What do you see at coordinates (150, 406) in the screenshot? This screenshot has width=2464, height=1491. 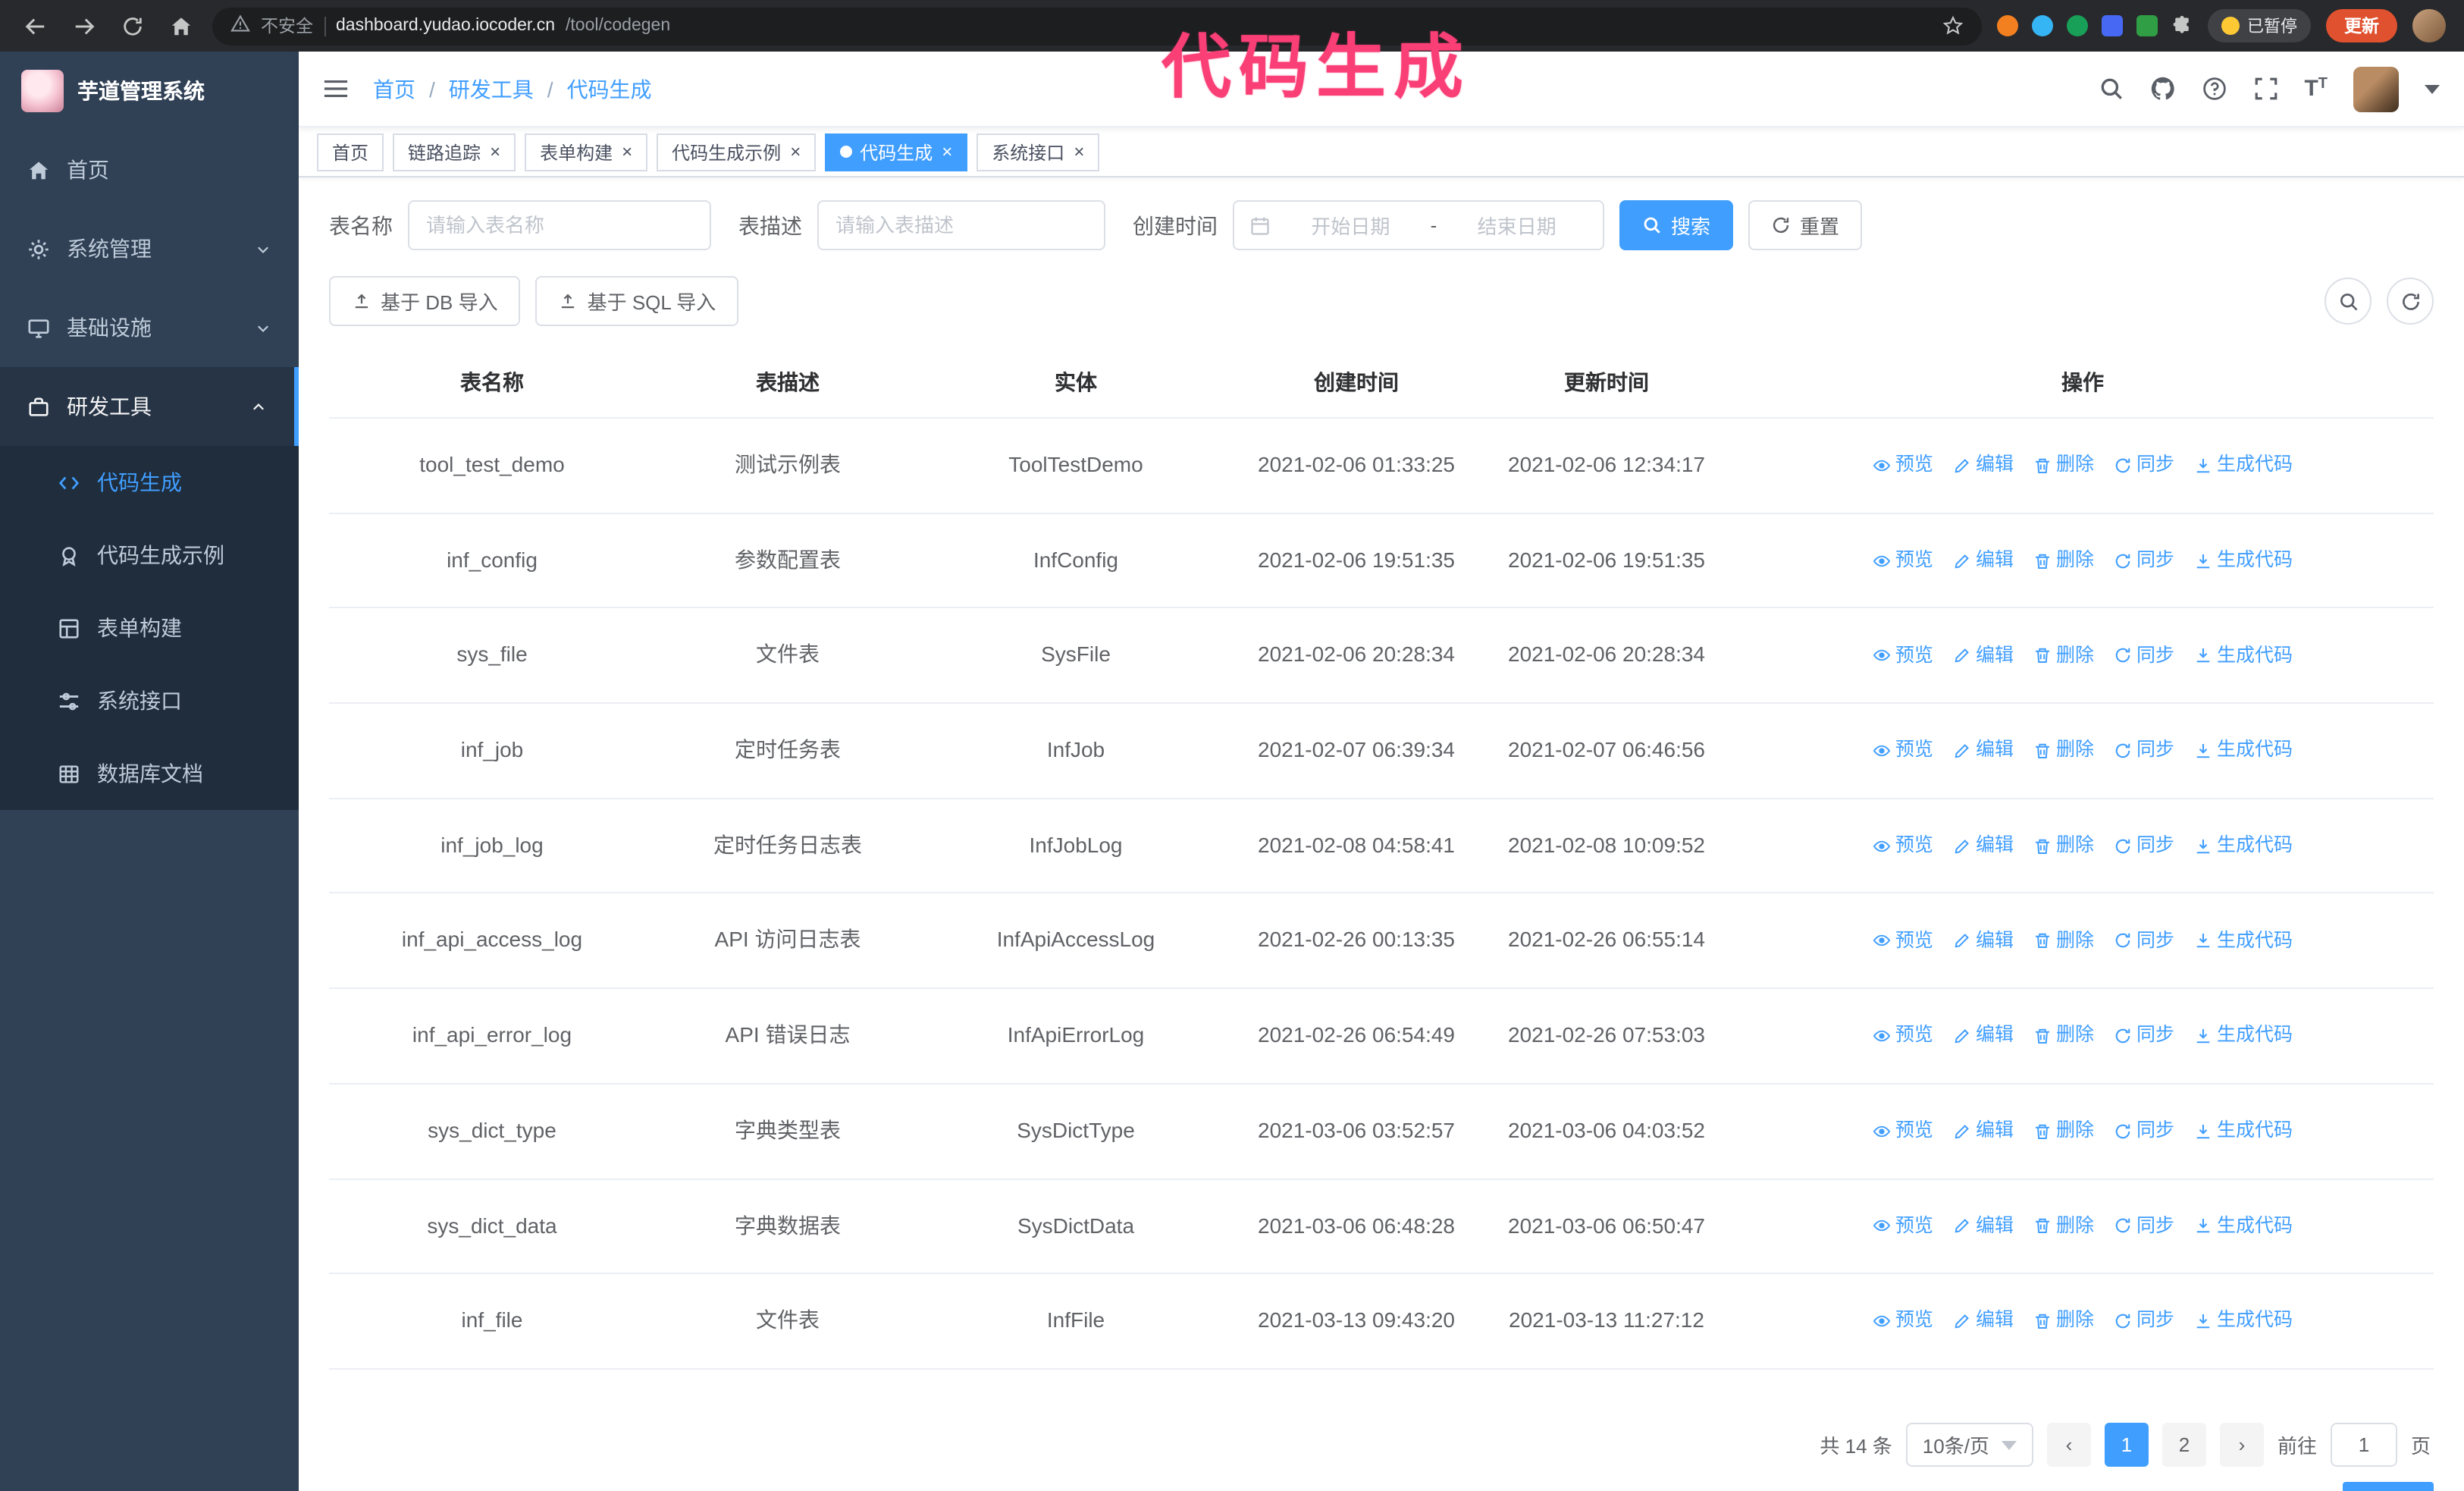 I see `sidebar-item-devtools: 研发工具` at bounding box center [150, 406].